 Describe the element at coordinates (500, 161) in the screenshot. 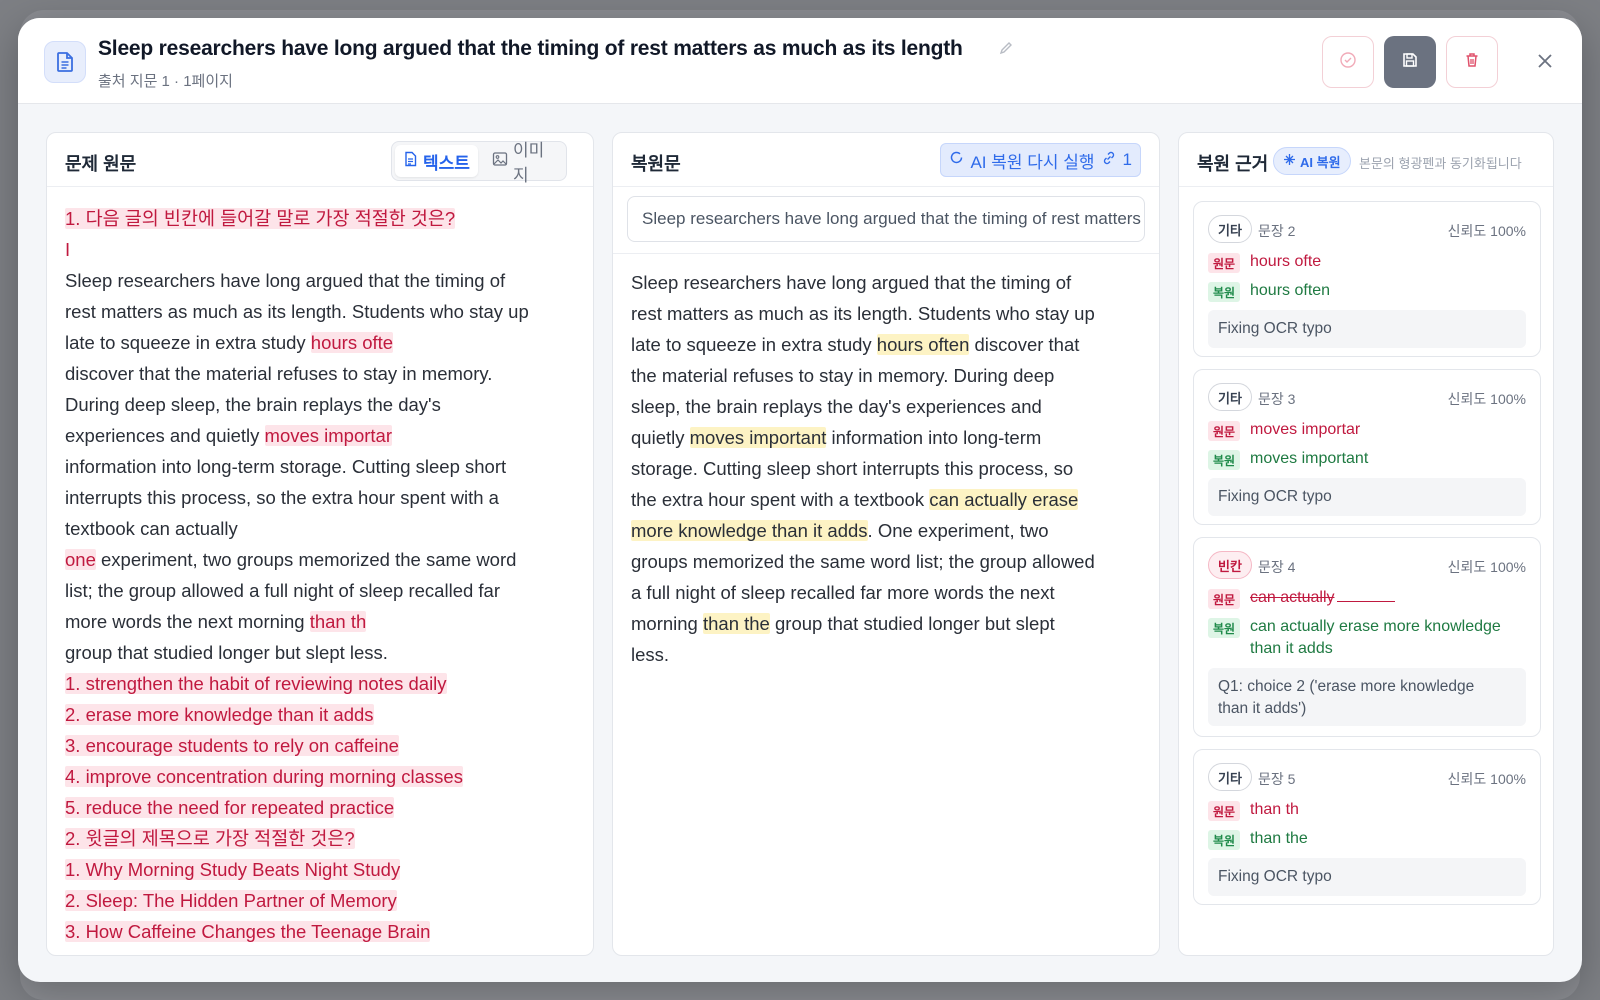

I see `image-icon` at that location.